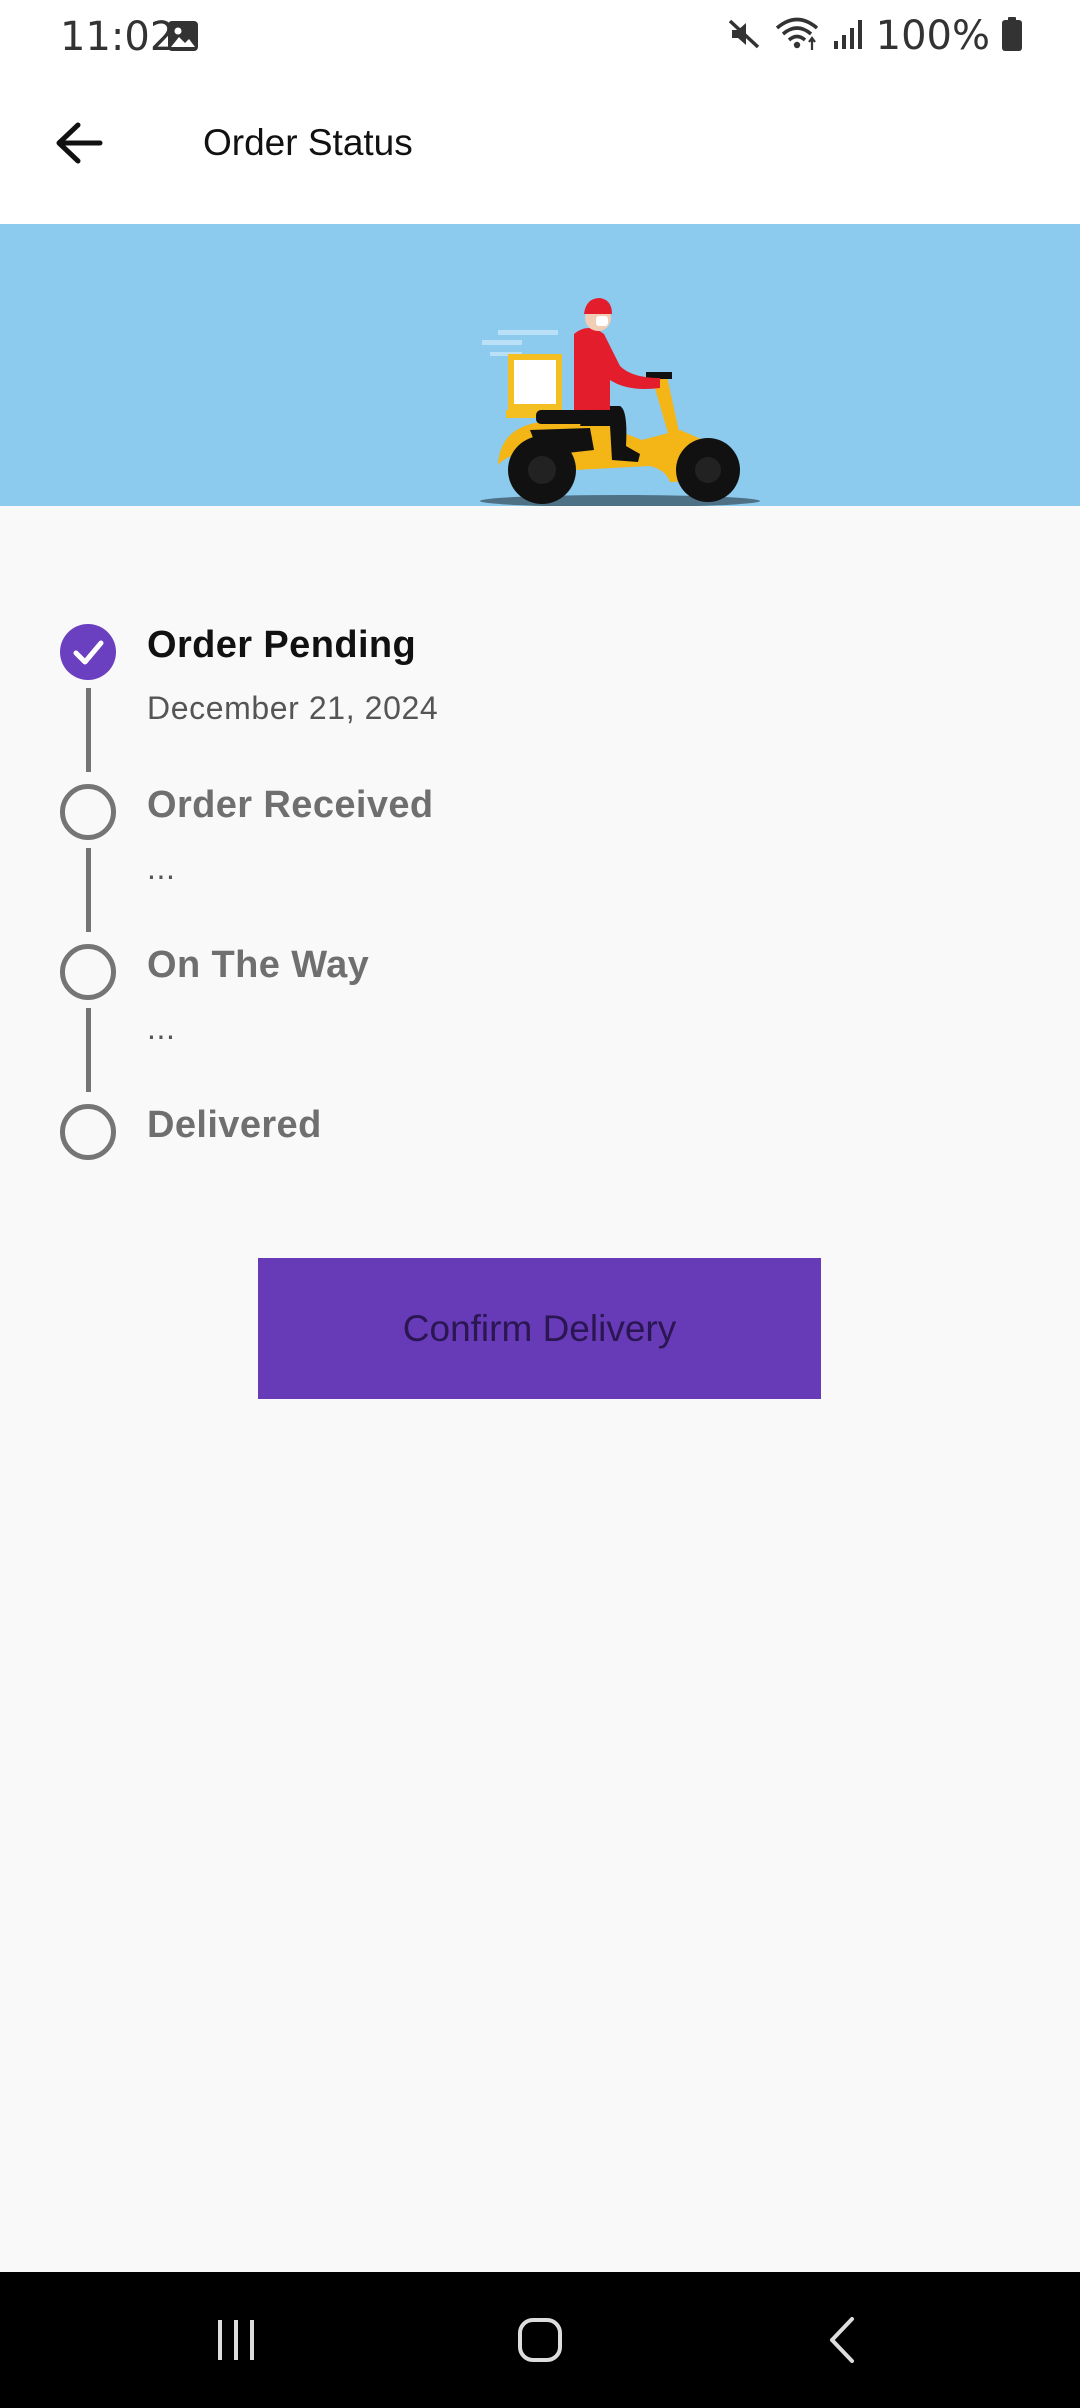 This screenshot has width=1080, height=2408. What do you see at coordinates (183, 36) in the screenshot?
I see `image-icon` at bounding box center [183, 36].